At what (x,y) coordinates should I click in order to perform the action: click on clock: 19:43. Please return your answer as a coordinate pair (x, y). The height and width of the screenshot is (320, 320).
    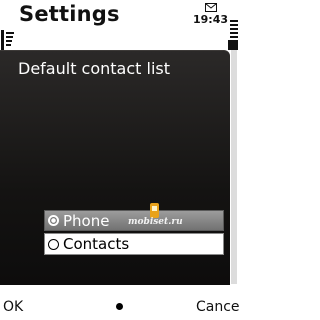
    Looking at the image, I should click on (211, 19).